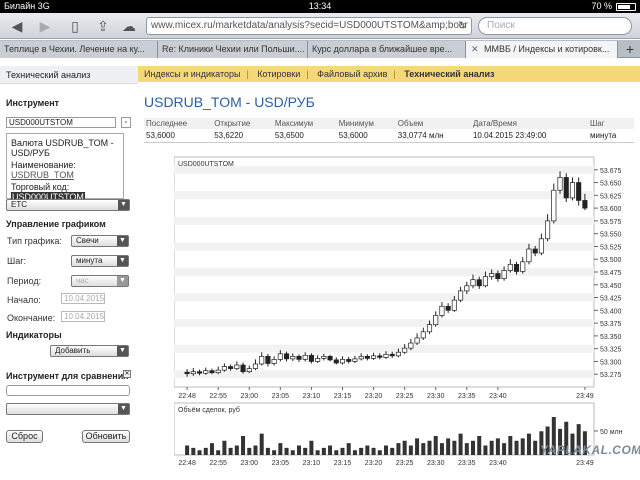  I want to click on reload-icon: ↻, so click(462, 26).